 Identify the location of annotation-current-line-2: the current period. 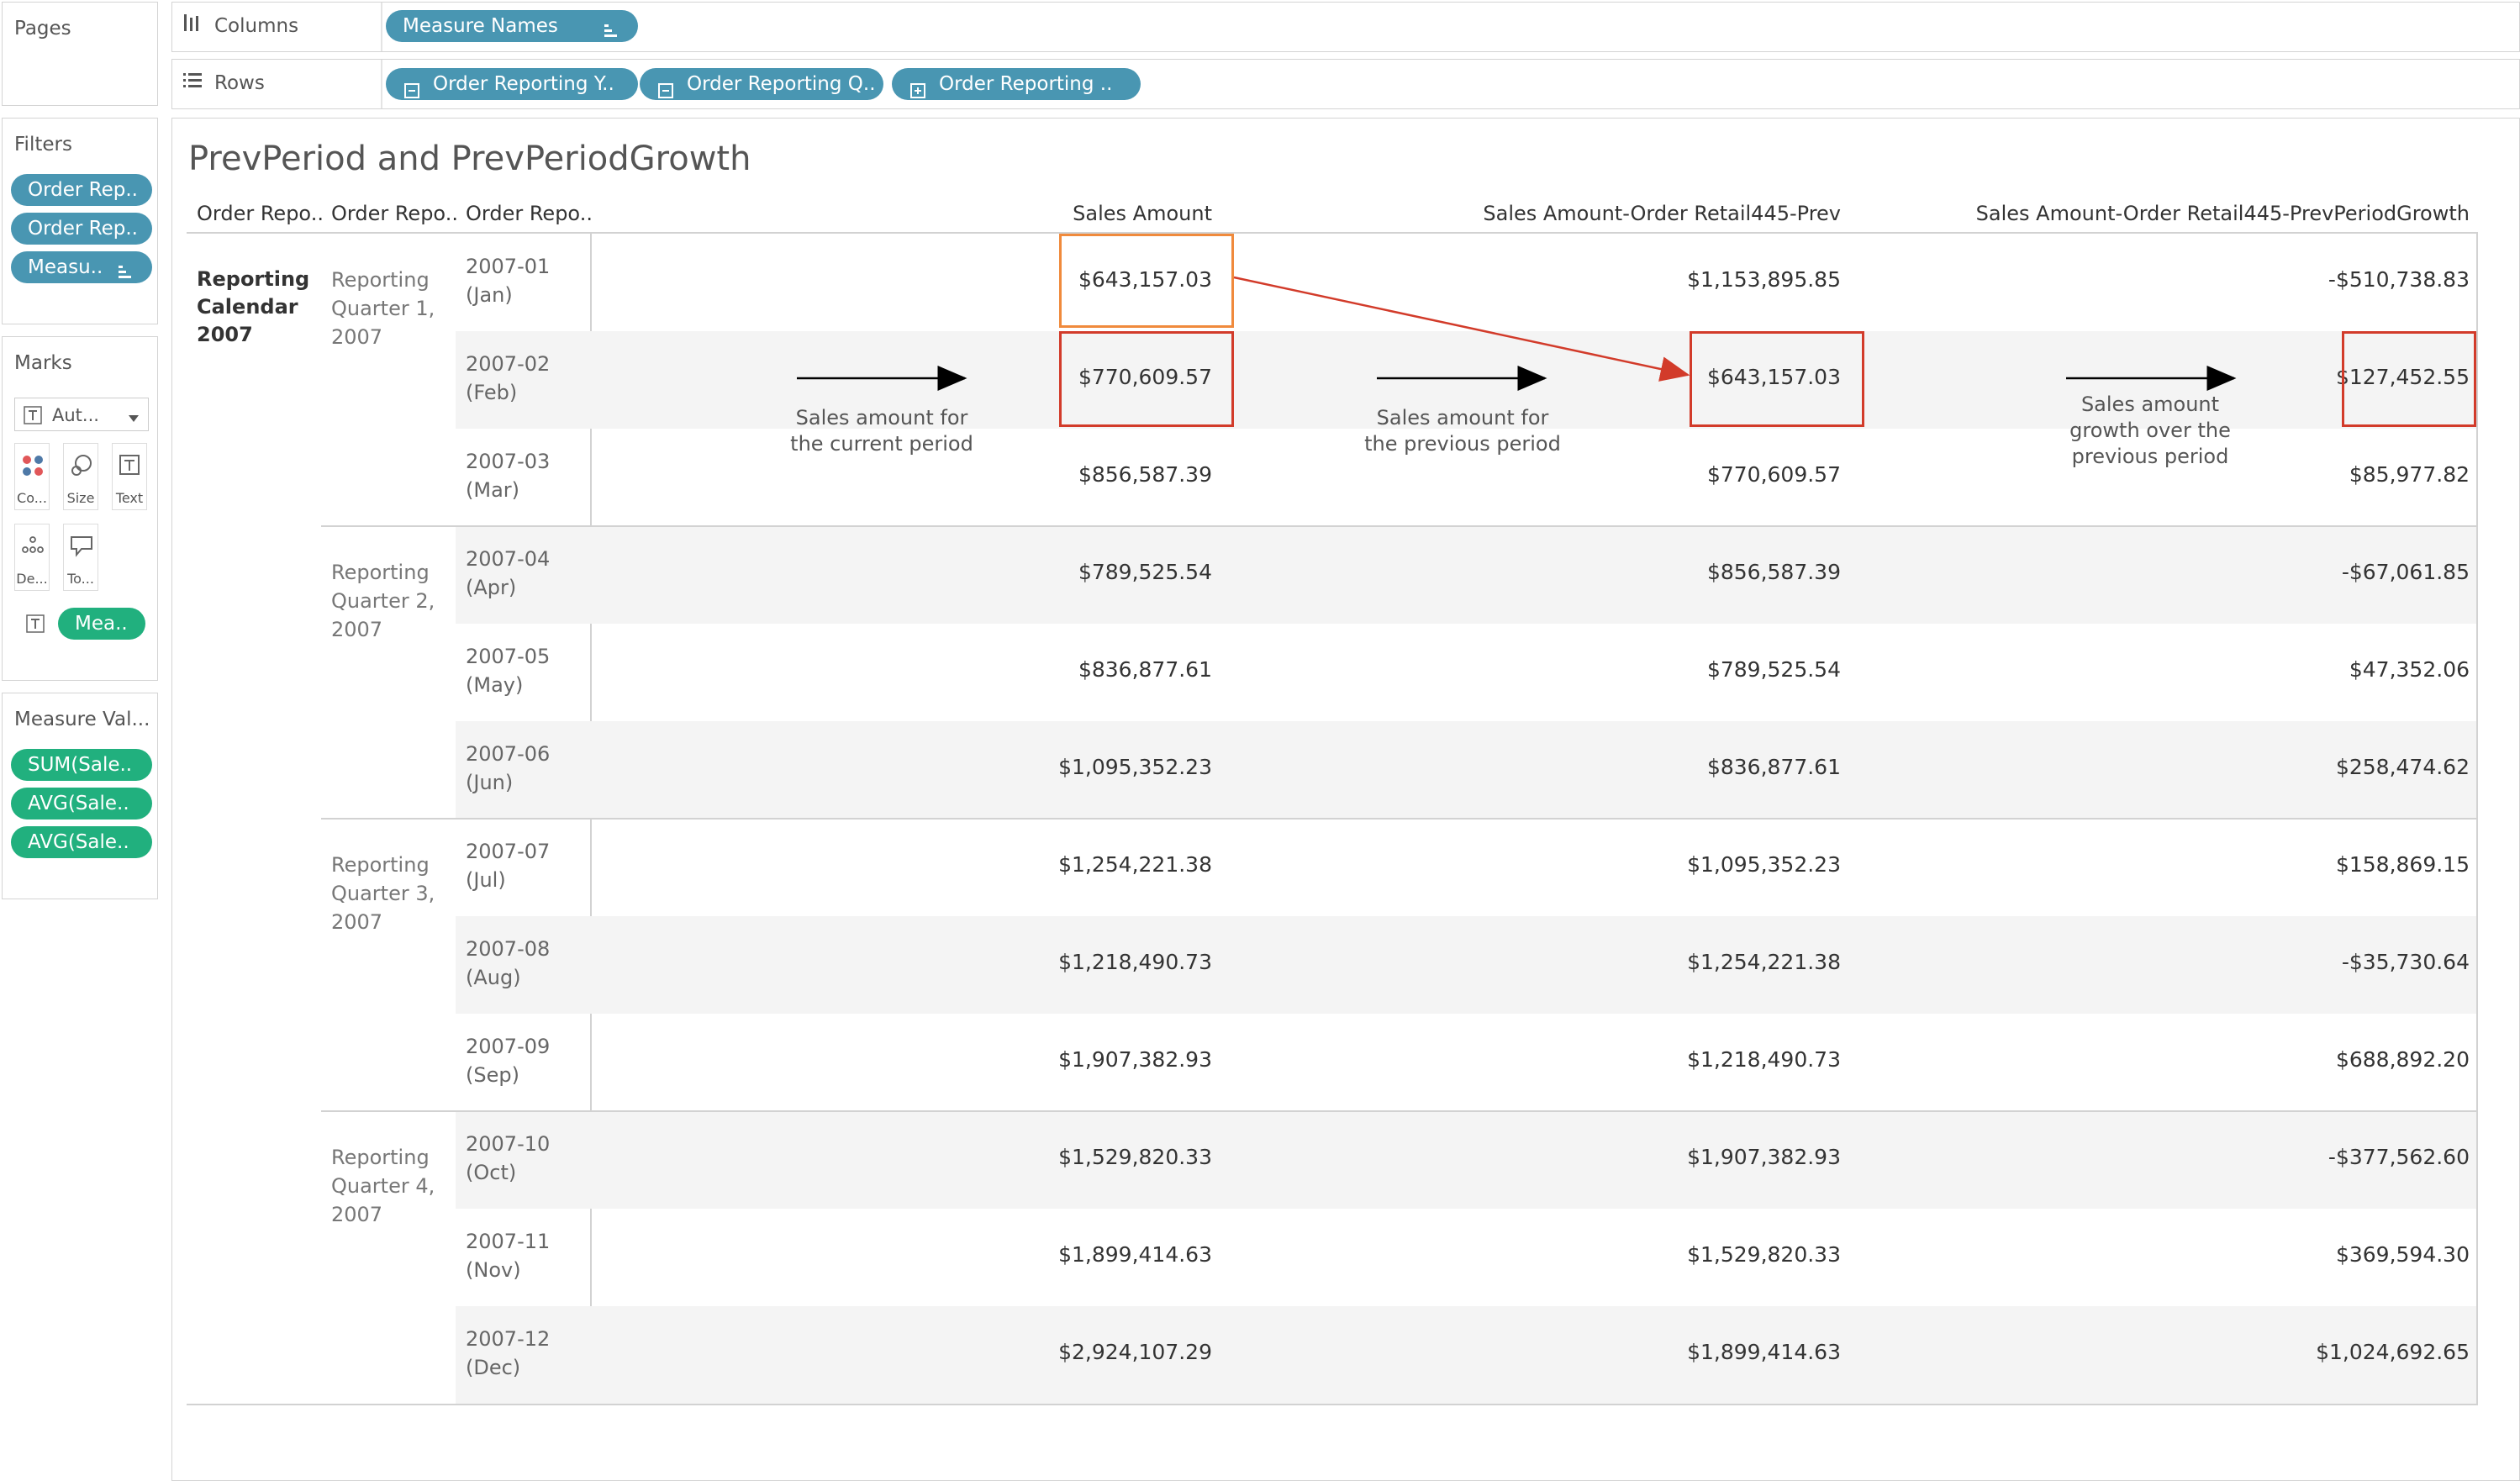
(881, 444).